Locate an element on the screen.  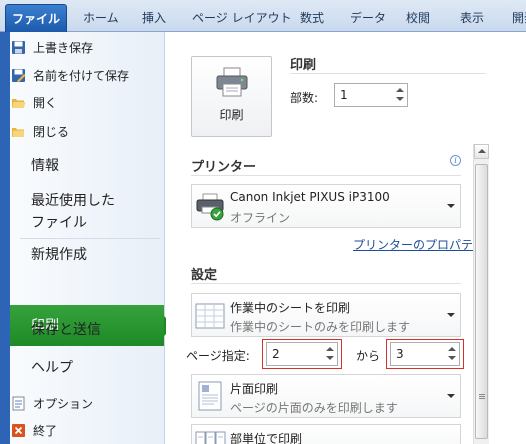
nav-close: 閉じる is located at coordinates (41, 132).